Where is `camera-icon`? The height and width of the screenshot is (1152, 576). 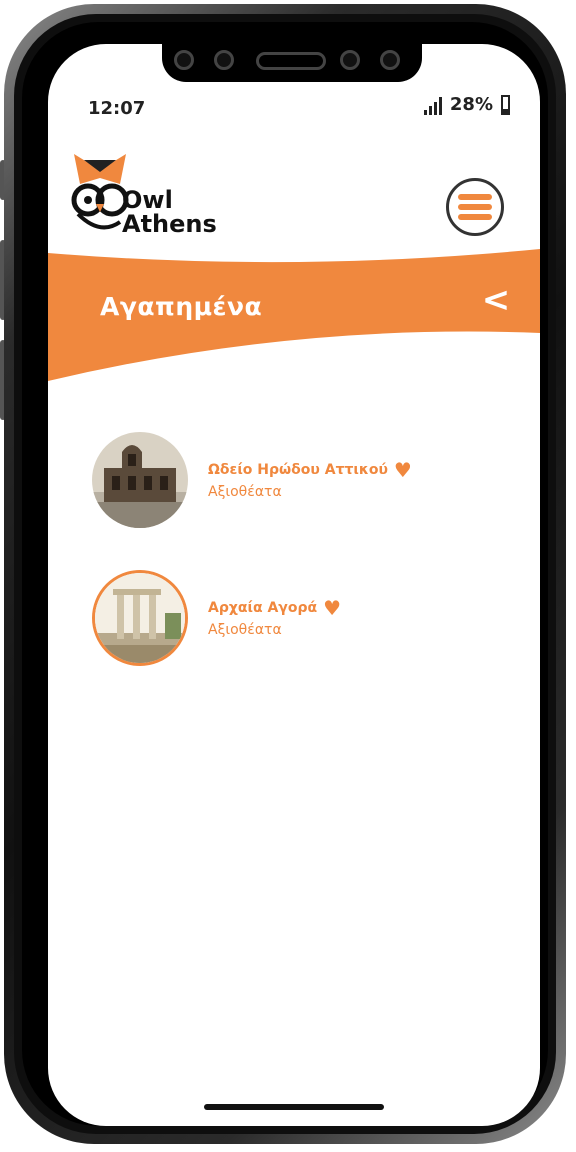 camera-icon is located at coordinates (350, 60).